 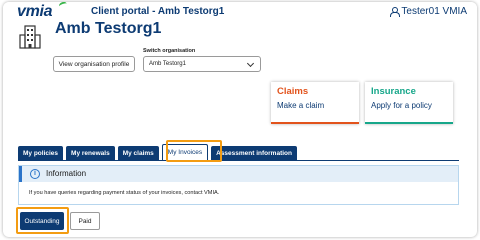 What do you see at coordinates (35, 174) in the screenshot?
I see `info-icon: i` at bounding box center [35, 174].